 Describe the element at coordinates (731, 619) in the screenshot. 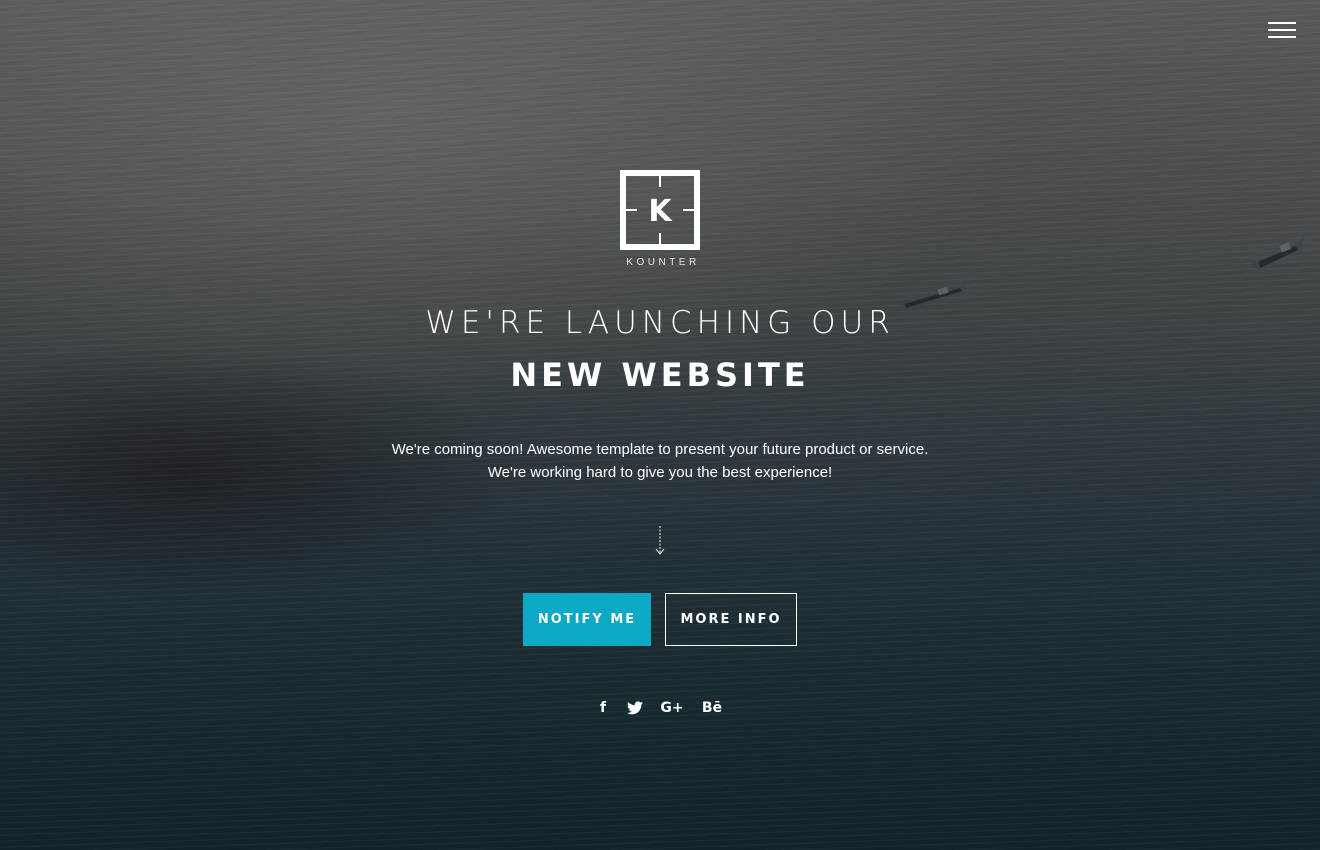

I see `more-info-button: MORE INFO` at that location.